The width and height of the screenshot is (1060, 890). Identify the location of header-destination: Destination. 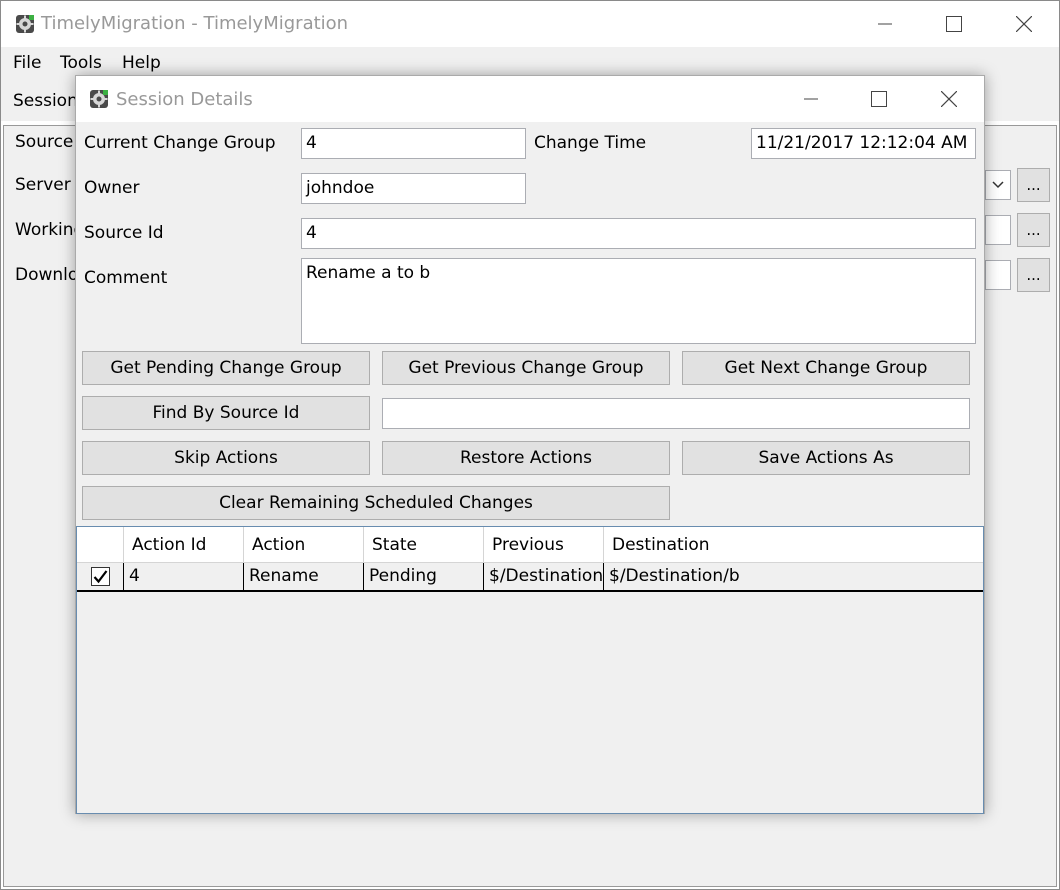
(793, 545).